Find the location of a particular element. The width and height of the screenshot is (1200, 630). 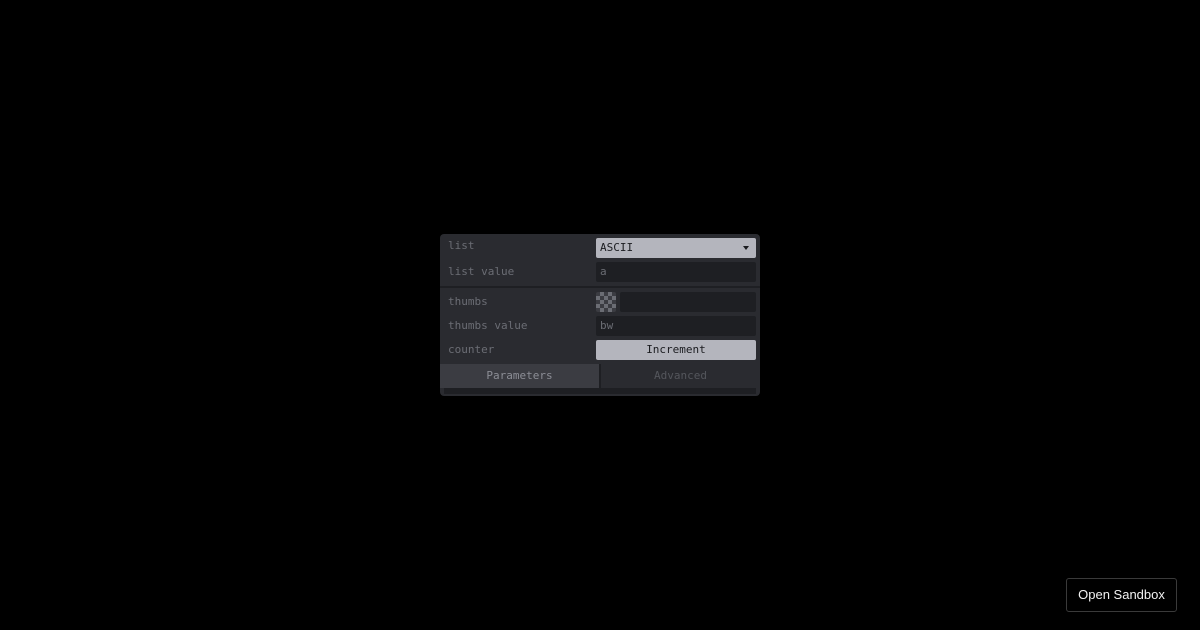

thumbs-value-label: thumbs value is located at coordinates (488, 325).